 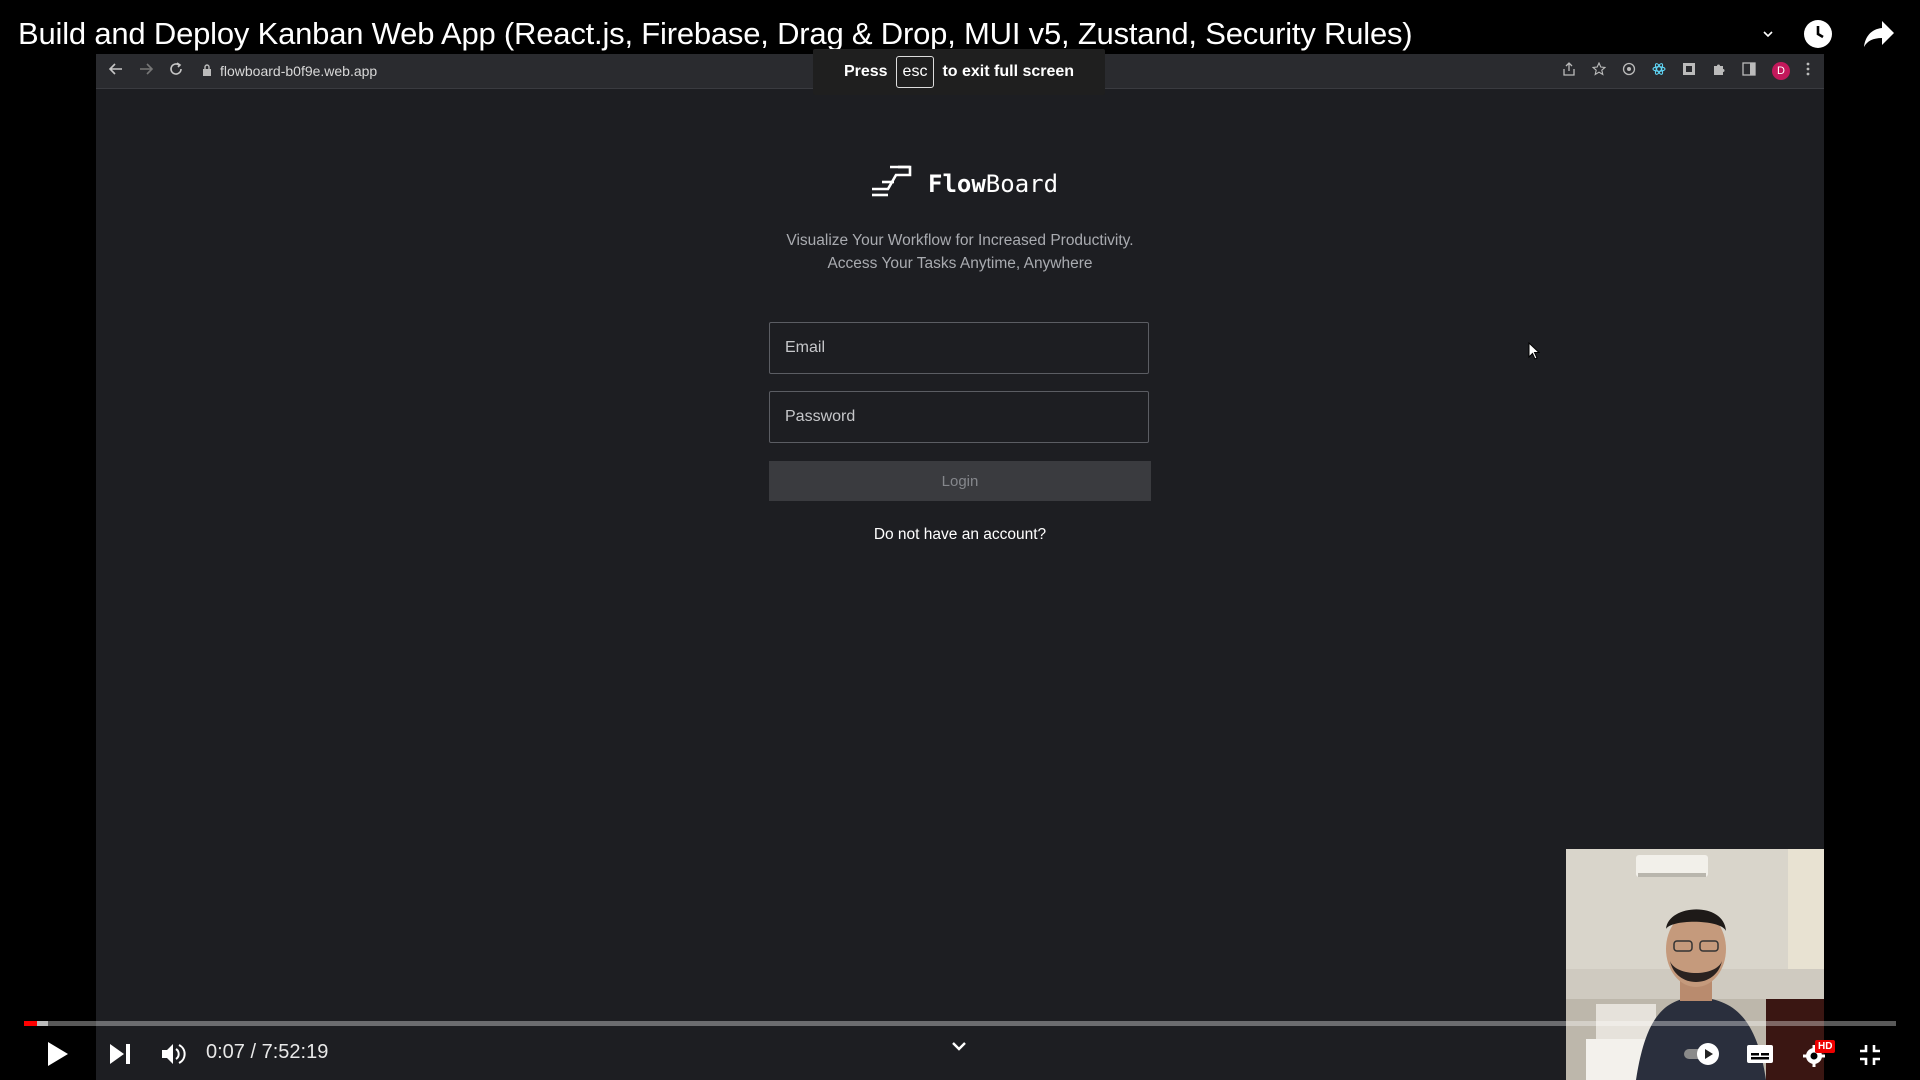 What do you see at coordinates (298, 71) in the screenshot?
I see `url-text: flowboard-b0f9e.web.app` at bounding box center [298, 71].